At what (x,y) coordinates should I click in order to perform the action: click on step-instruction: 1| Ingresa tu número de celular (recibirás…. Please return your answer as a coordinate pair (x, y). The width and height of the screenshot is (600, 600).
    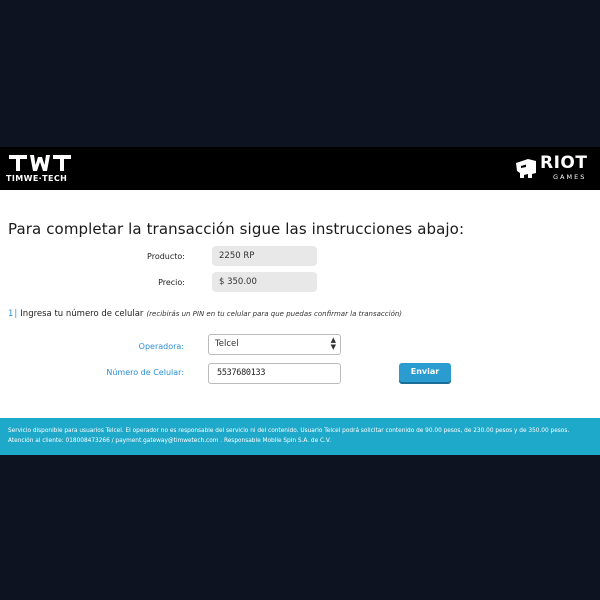
    Looking at the image, I should click on (205, 314).